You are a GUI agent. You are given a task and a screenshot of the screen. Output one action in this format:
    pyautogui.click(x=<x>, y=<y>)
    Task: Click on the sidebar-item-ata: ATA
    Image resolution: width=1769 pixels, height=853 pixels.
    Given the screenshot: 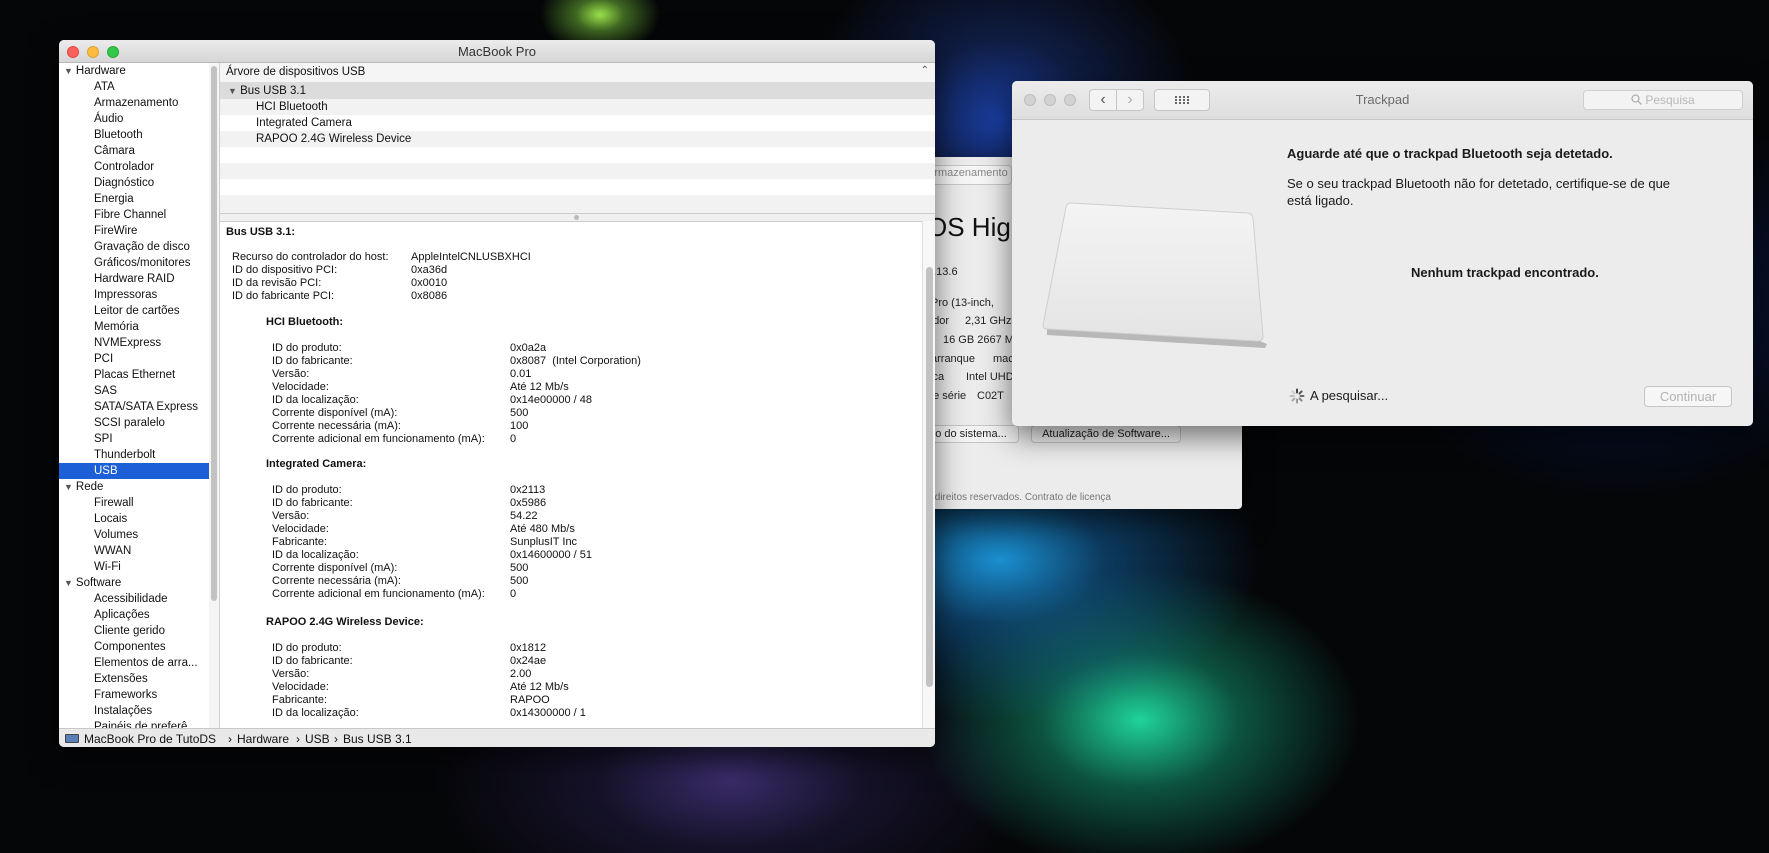 What is the action you would take?
    pyautogui.click(x=134, y=87)
    